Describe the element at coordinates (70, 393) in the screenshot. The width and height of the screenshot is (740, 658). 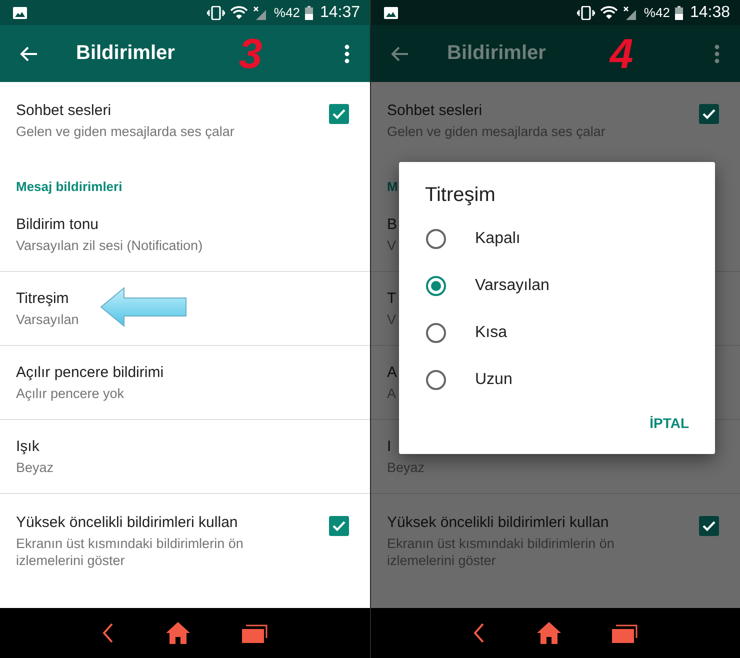
I see `setting-summary: Açılır pencere yok` at that location.